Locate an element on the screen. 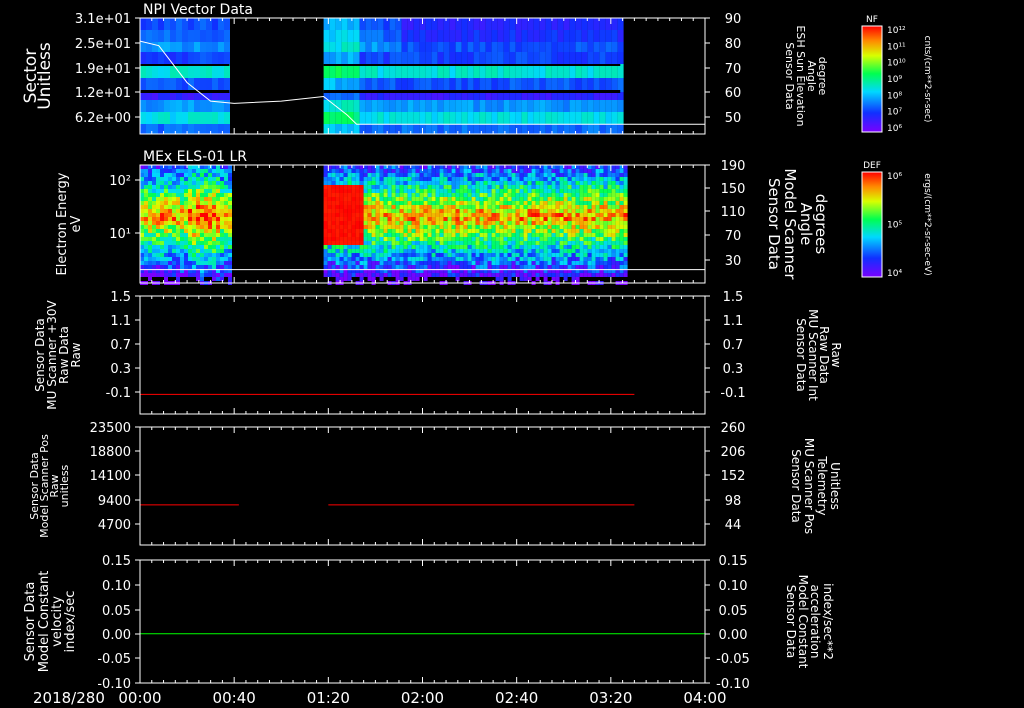 This screenshot has width=1024, height=708. colorbar-tick-label: 10¹⁰ is located at coordinates (896, 64).